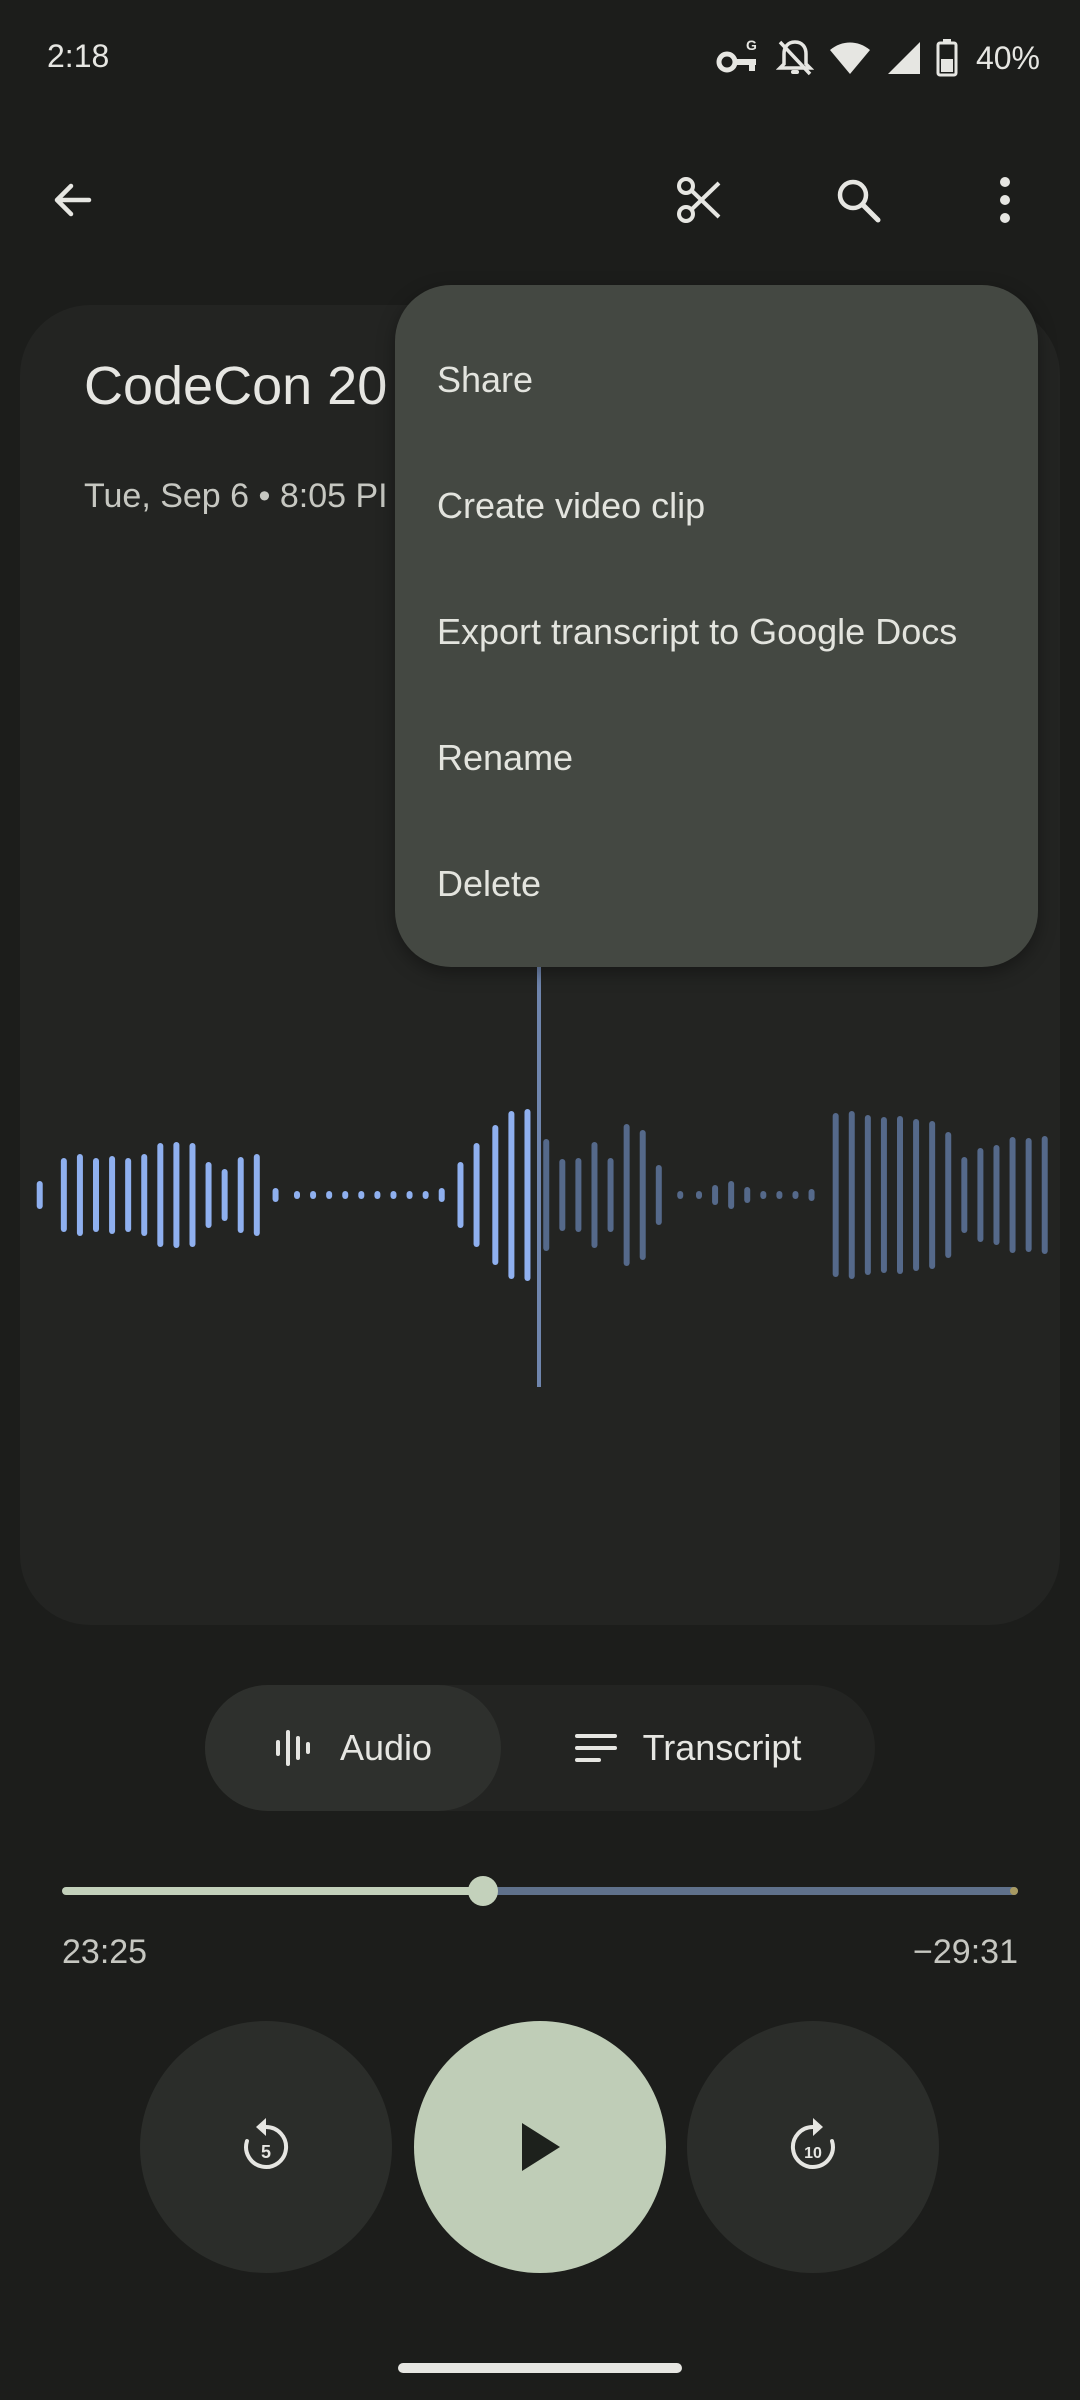  What do you see at coordinates (722, 1747) in the screenshot?
I see `transcript-tab-label: Transcript` at bounding box center [722, 1747].